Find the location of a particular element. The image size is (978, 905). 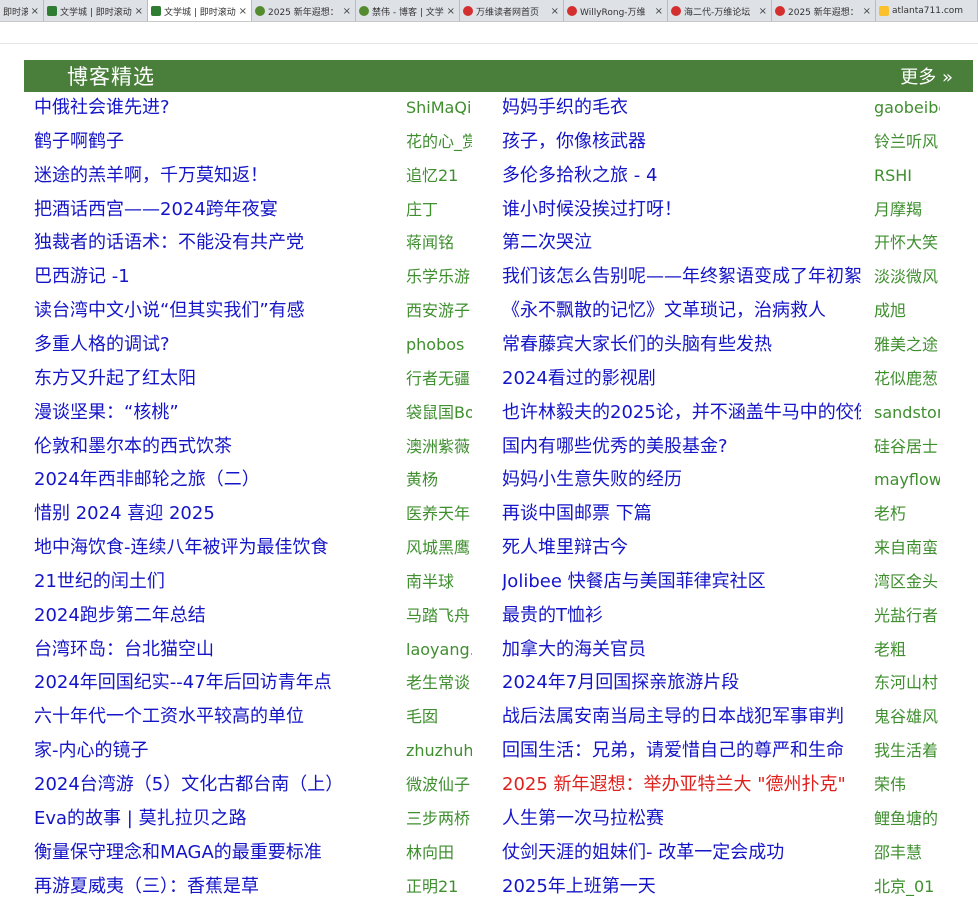

blog-author-link: 花的心_赏 is located at coordinates (439, 142).